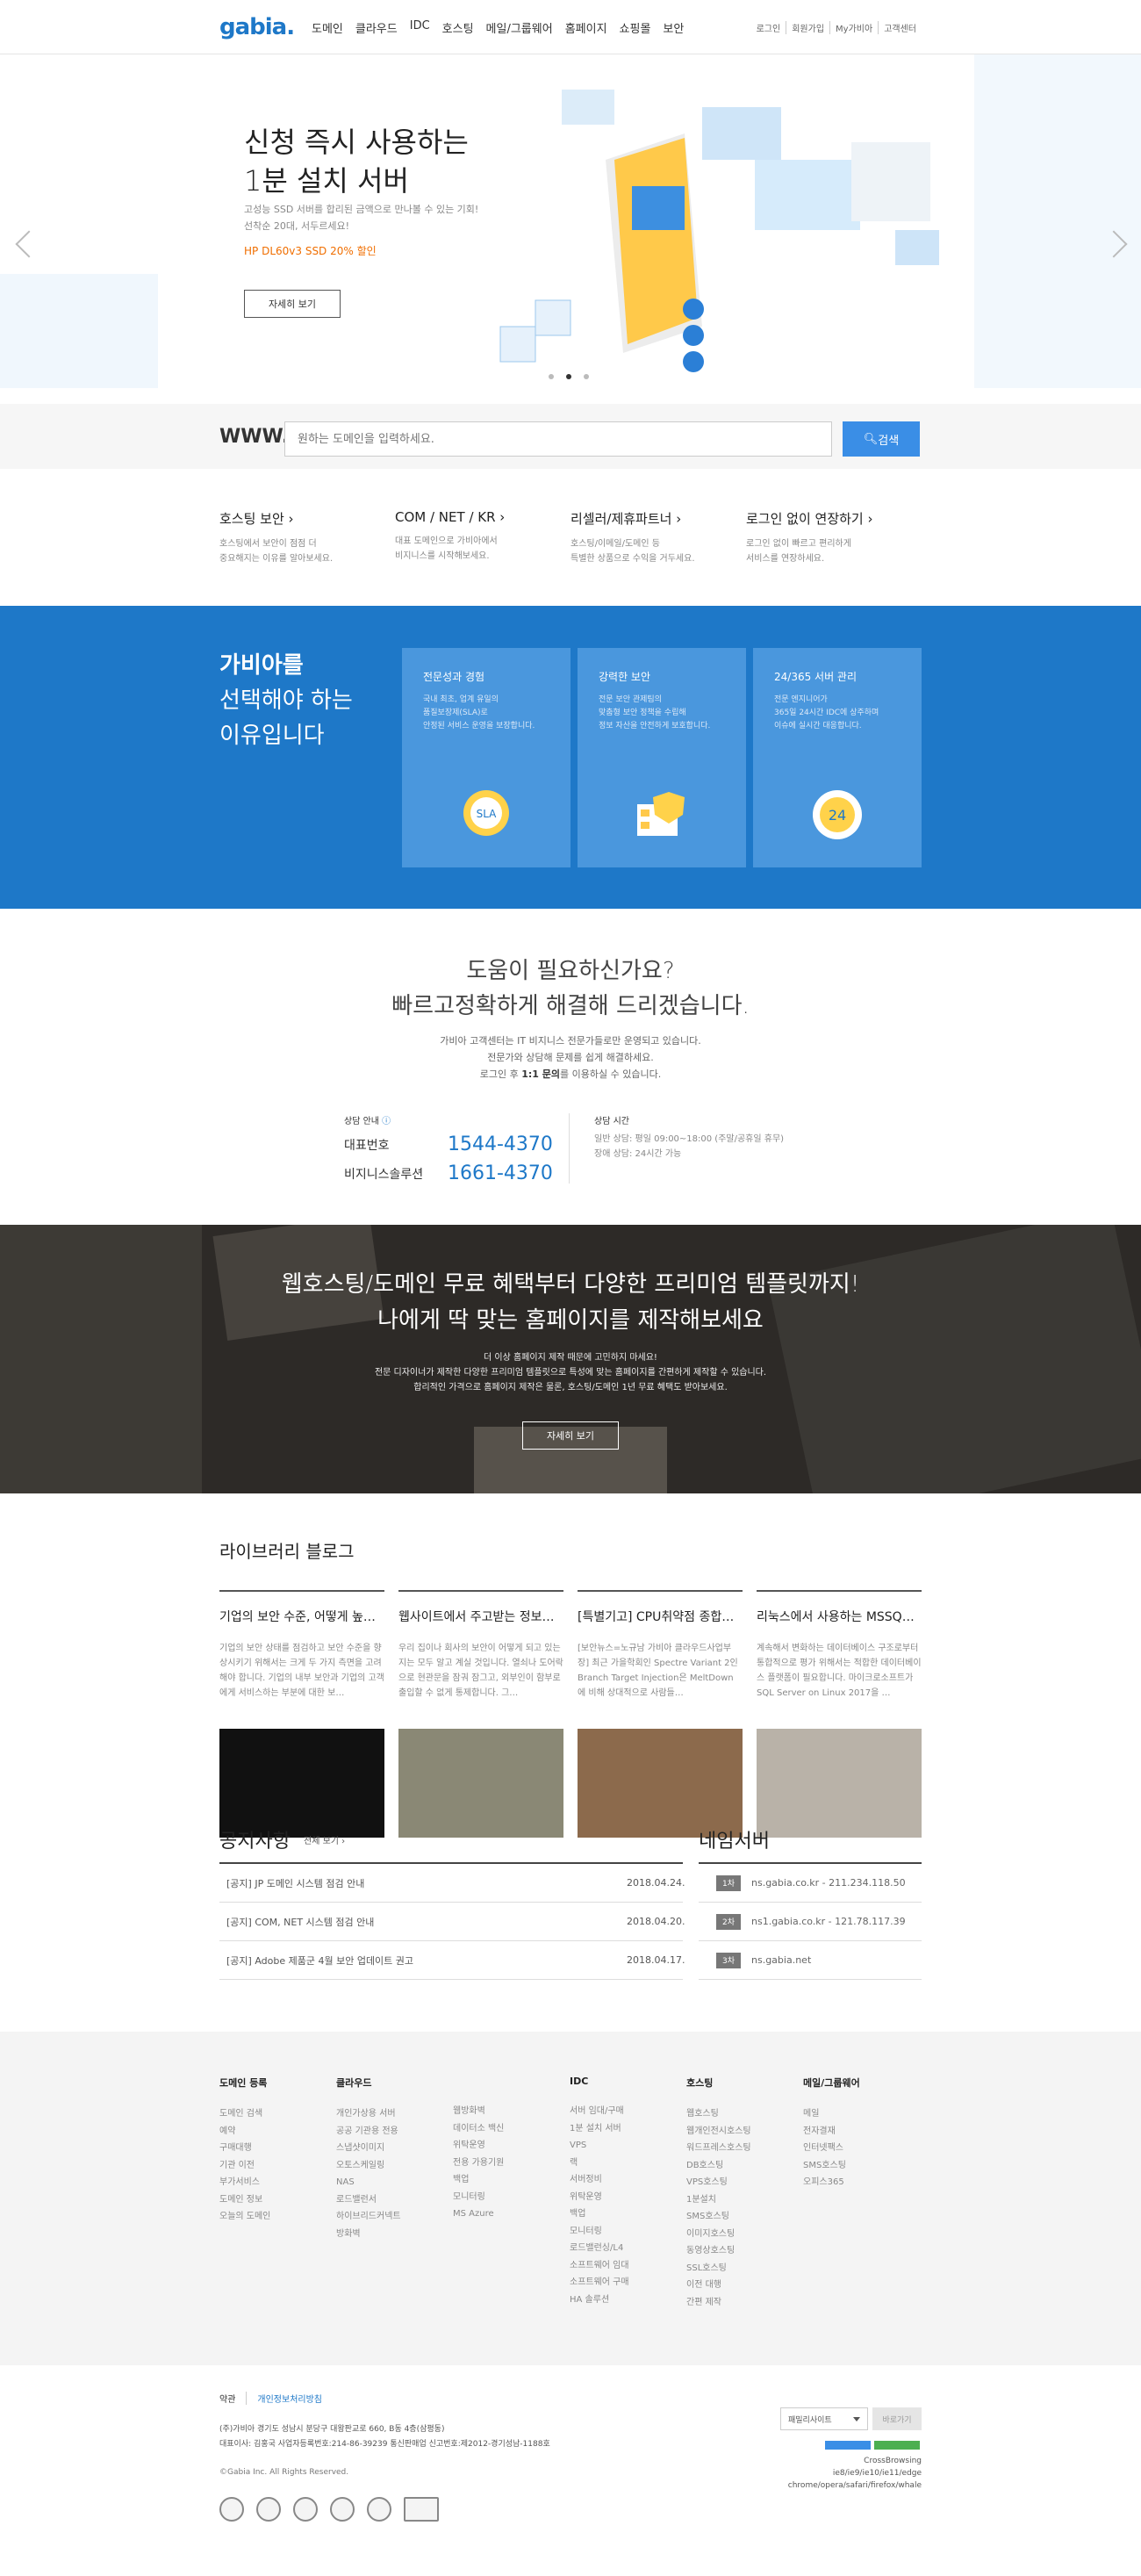 This screenshot has height=2576, width=1141. Describe the element at coordinates (599, 2146) in the screenshot. I see `sitemap-link: VPS` at that location.